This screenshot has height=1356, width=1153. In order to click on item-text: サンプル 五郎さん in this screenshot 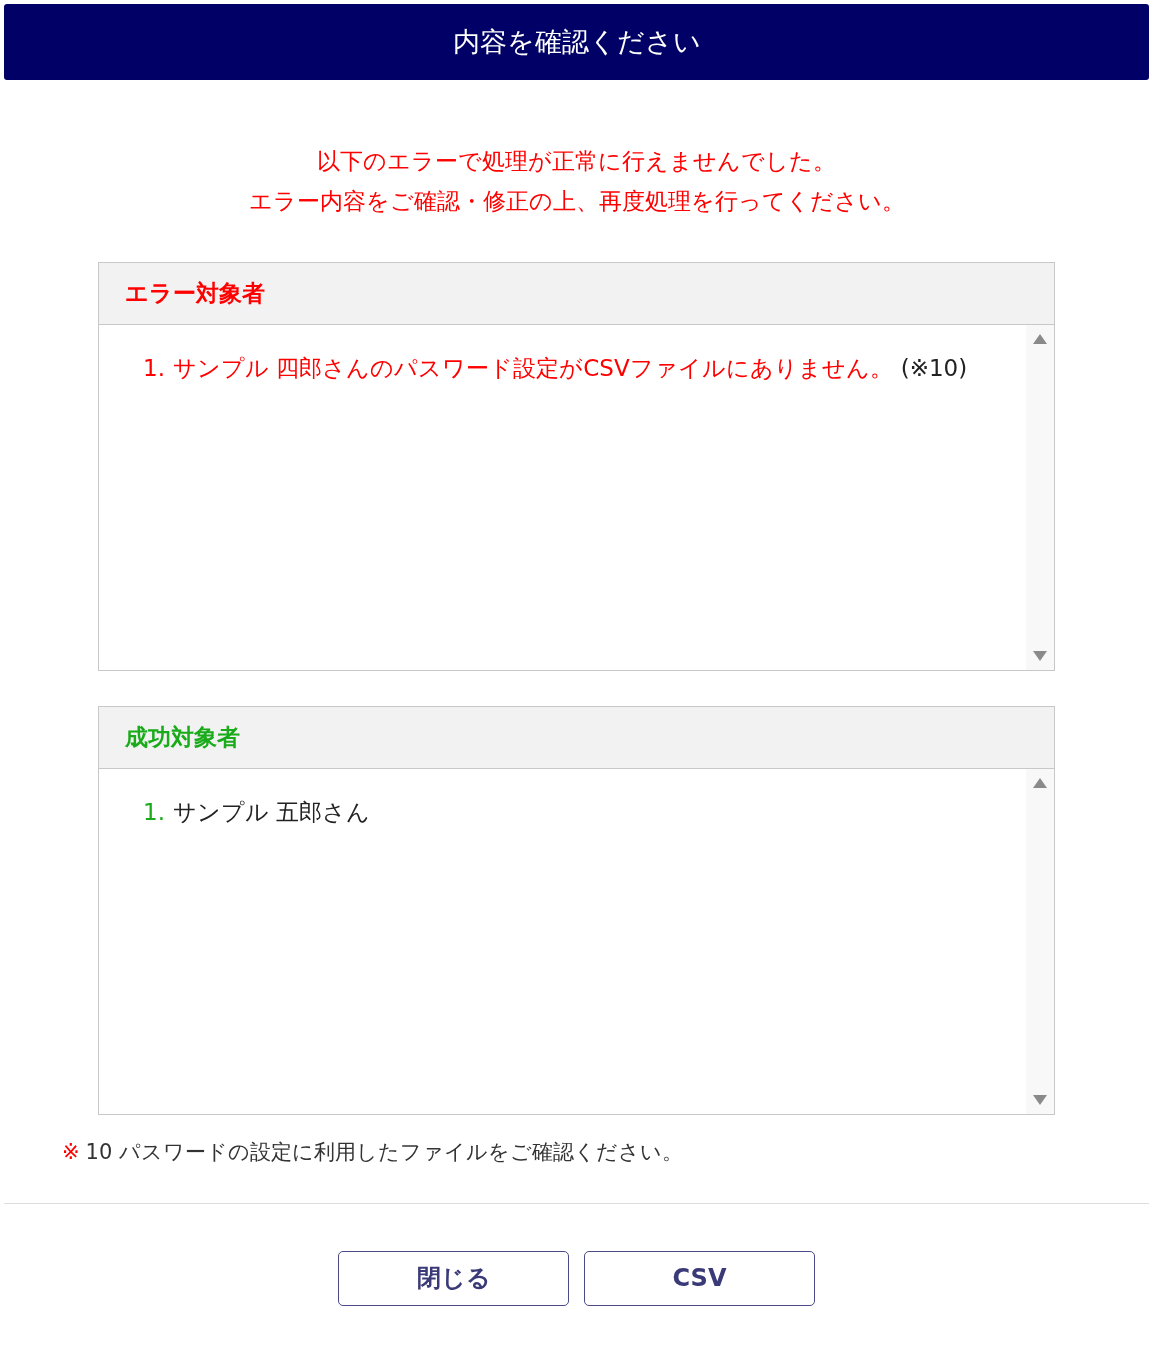, I will do `click(271, 812)`.